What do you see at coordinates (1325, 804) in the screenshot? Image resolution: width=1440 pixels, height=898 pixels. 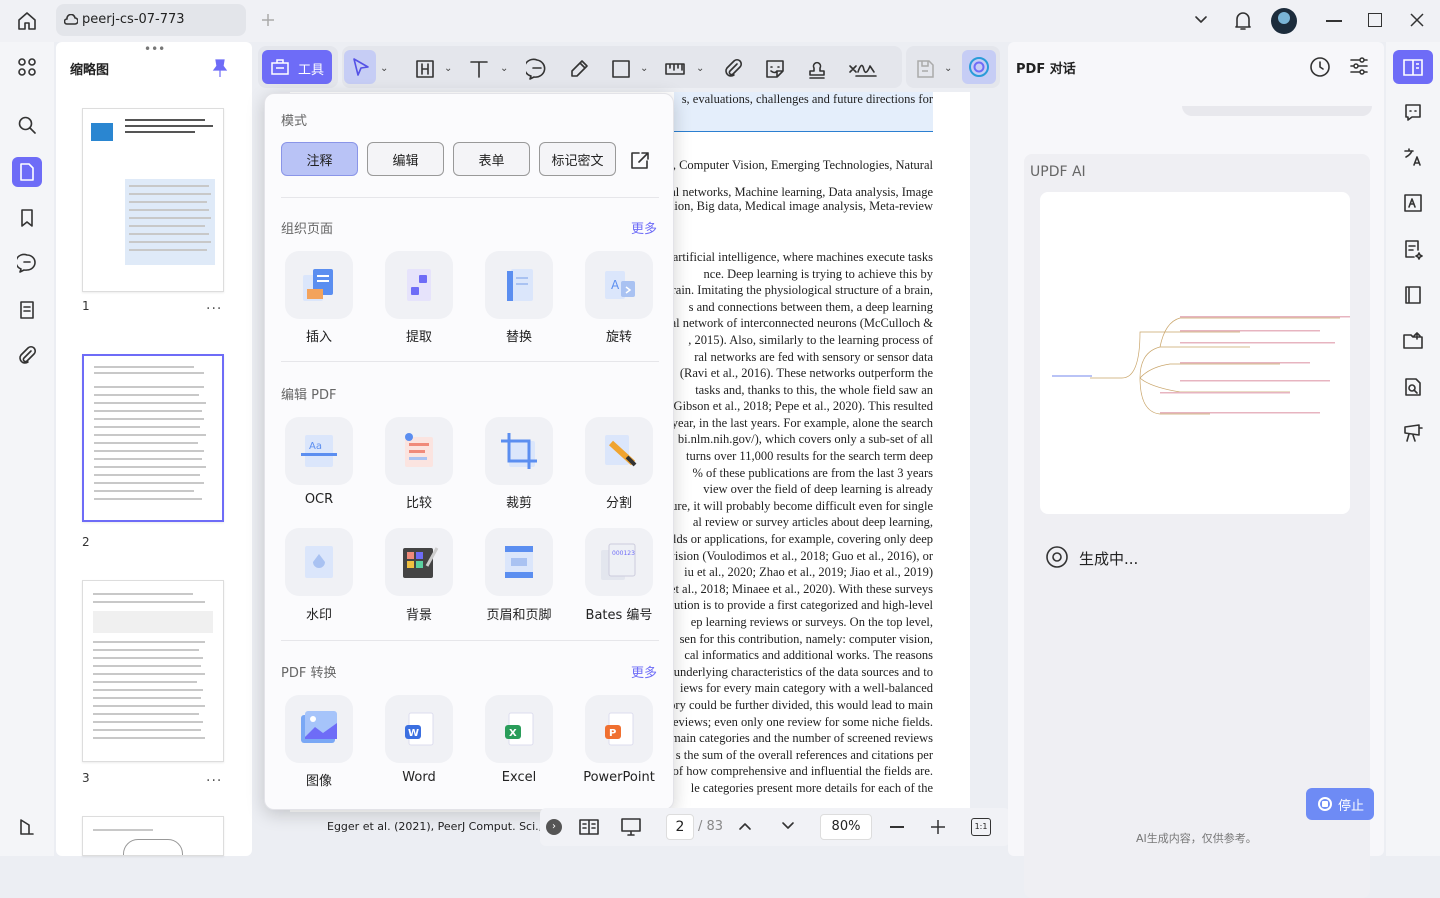 I see `stop-icon` at bounding box center [1325, 804].